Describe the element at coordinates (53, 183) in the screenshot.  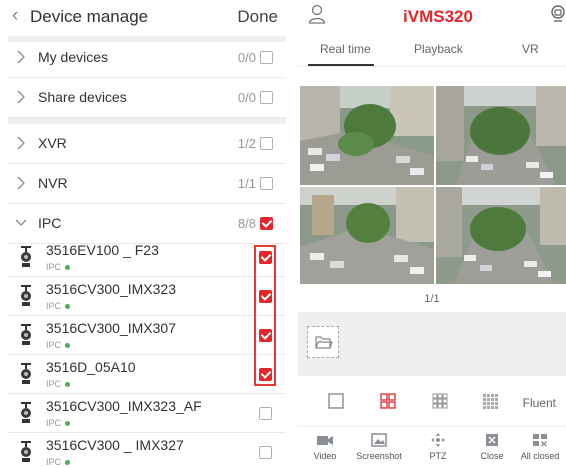
I see `group-name: NVR` at that location.